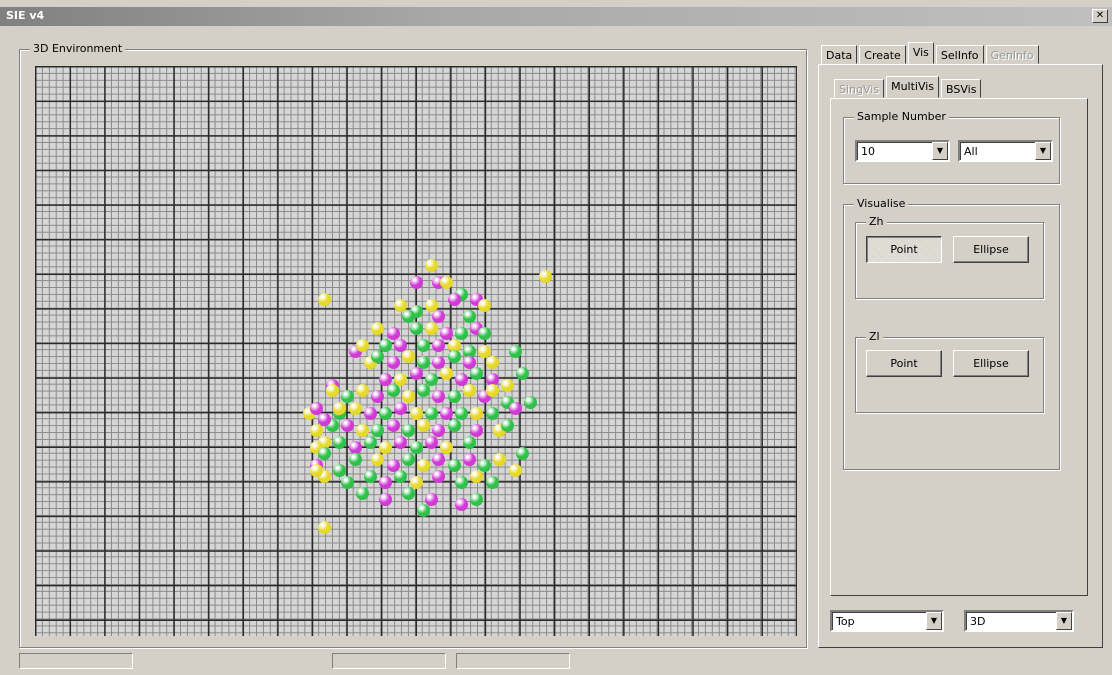 The image size is (1112, 675). I want to click on tab-vis: Vis, so click(920, 53).